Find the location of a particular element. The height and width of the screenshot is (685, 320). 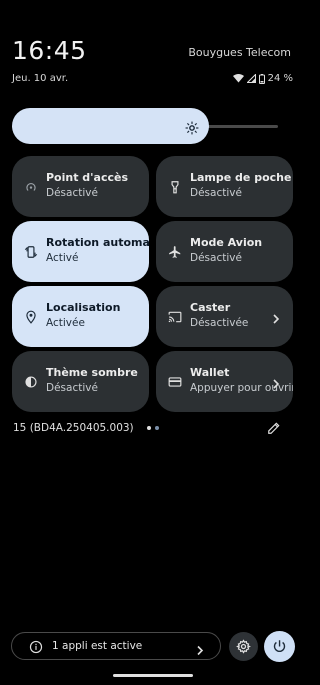

dark-theme-icon is located at coordinates (31, 381).